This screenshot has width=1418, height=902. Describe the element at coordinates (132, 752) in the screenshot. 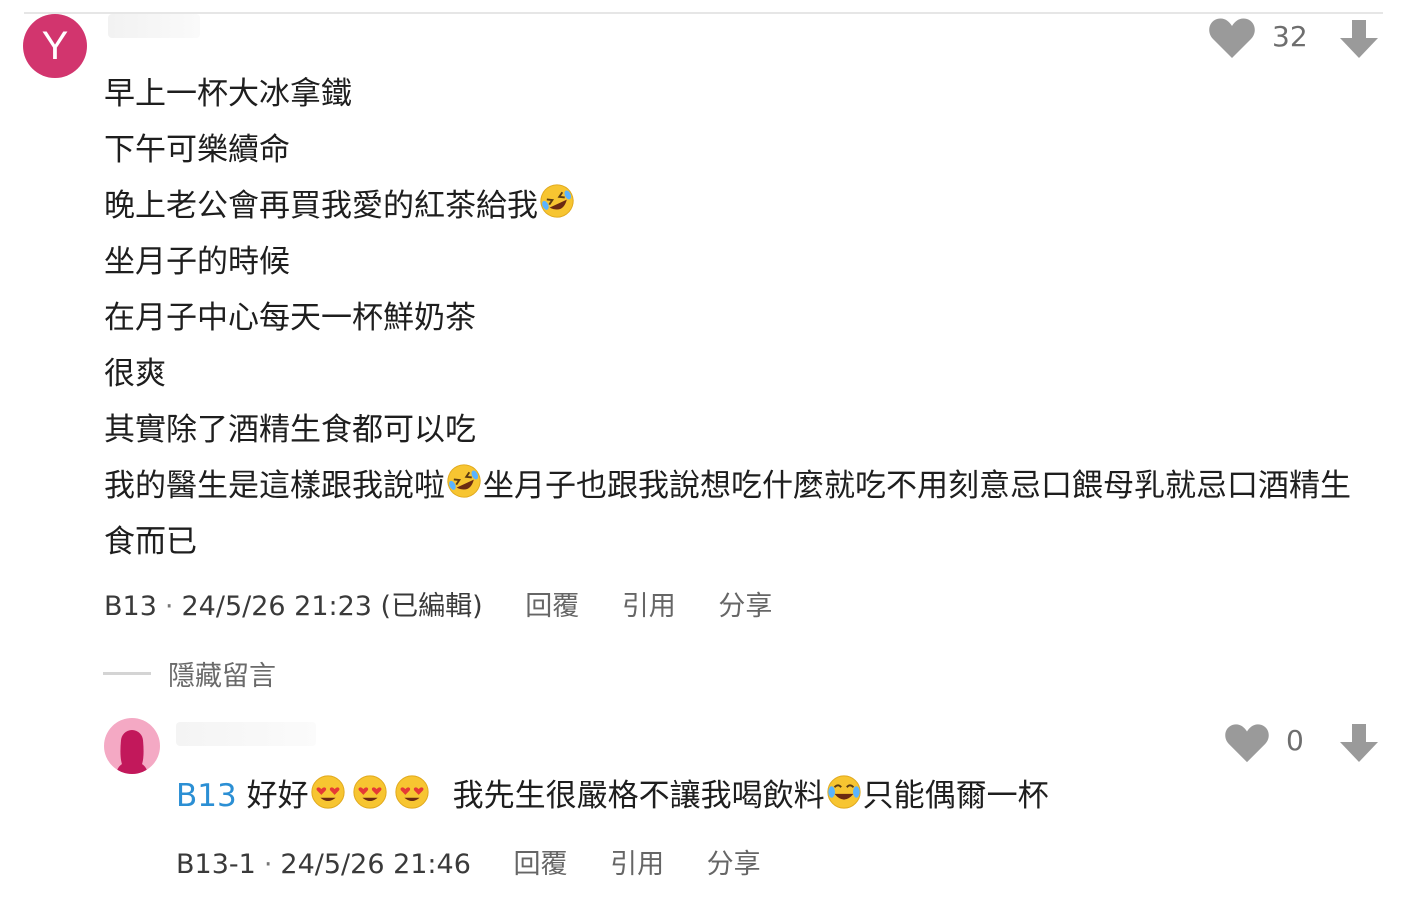

I see `user-silhouette-icon` at that location.